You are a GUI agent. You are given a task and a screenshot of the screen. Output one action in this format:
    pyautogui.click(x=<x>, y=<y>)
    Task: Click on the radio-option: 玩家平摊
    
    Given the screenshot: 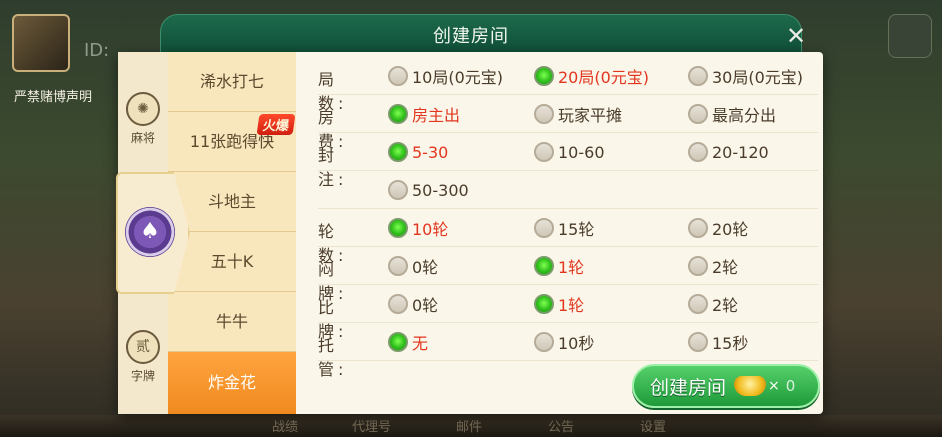 What is the action you would take?
    pyautogui.click(x=578, y=114)
    